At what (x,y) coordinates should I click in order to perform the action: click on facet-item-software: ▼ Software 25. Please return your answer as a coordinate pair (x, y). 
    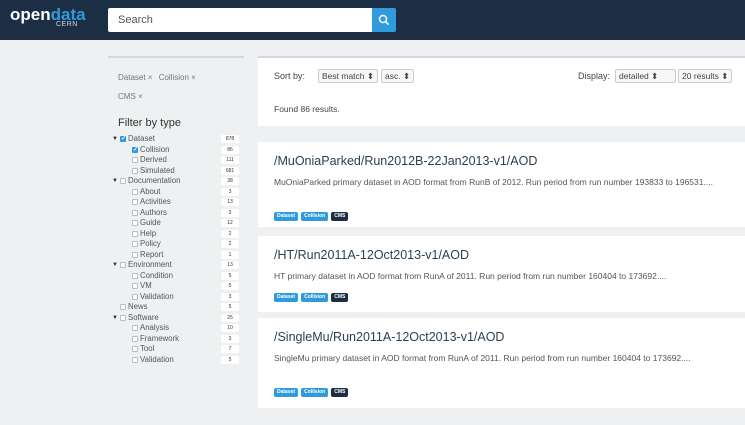
    Looking at the image, I should click on (178, 318).